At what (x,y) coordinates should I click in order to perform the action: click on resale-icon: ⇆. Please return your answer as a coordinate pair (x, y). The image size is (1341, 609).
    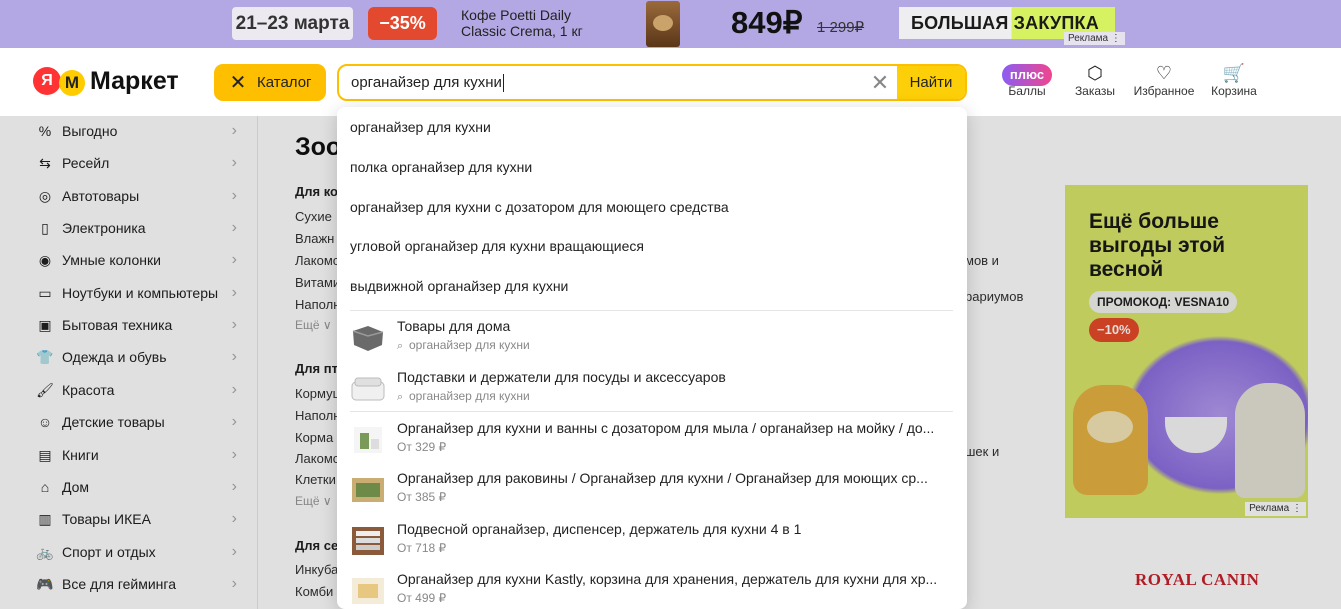
    Looking at the image, I should click on (45, 162).